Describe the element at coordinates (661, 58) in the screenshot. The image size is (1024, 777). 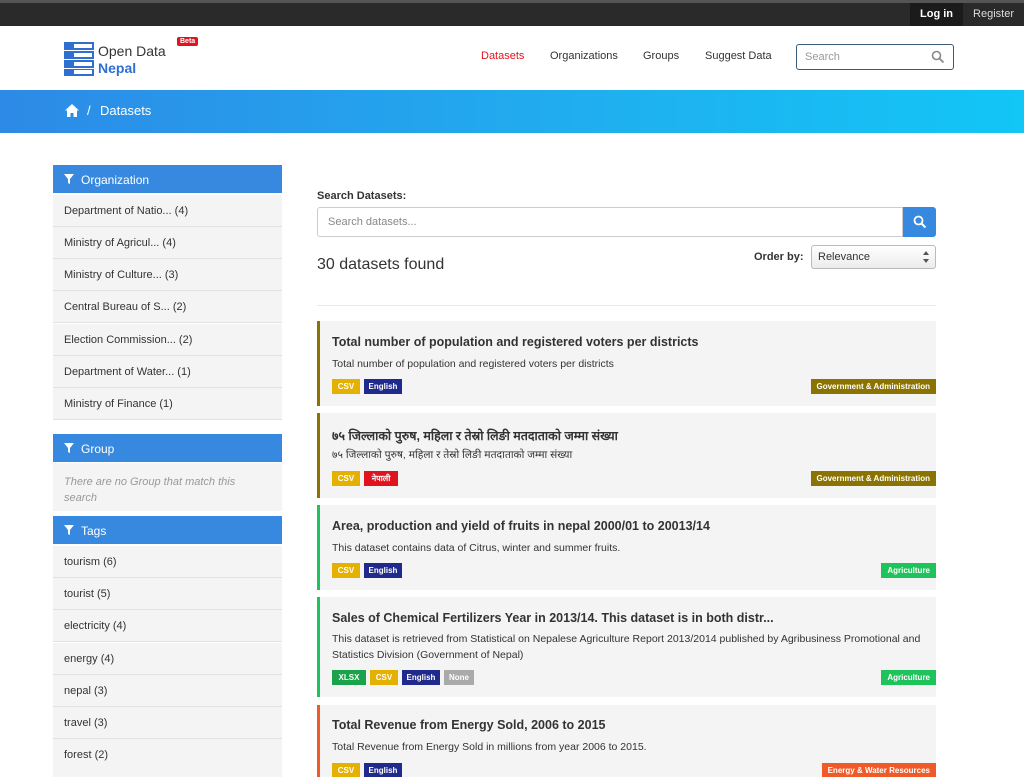
I see `nav-groups: Groups` at that location.